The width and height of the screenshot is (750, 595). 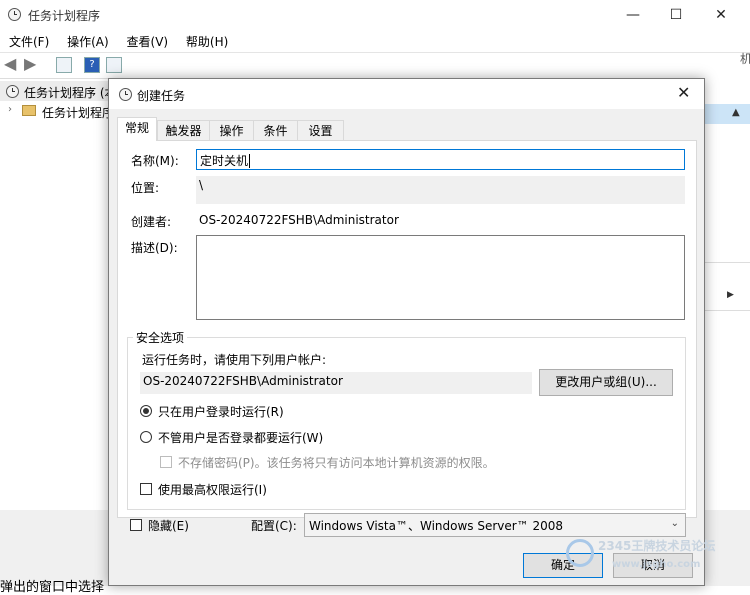 I want to click on menu-bar: 文件(F) 操作(A) 查看(V) 帮助(H), so click(x=125, y=41).